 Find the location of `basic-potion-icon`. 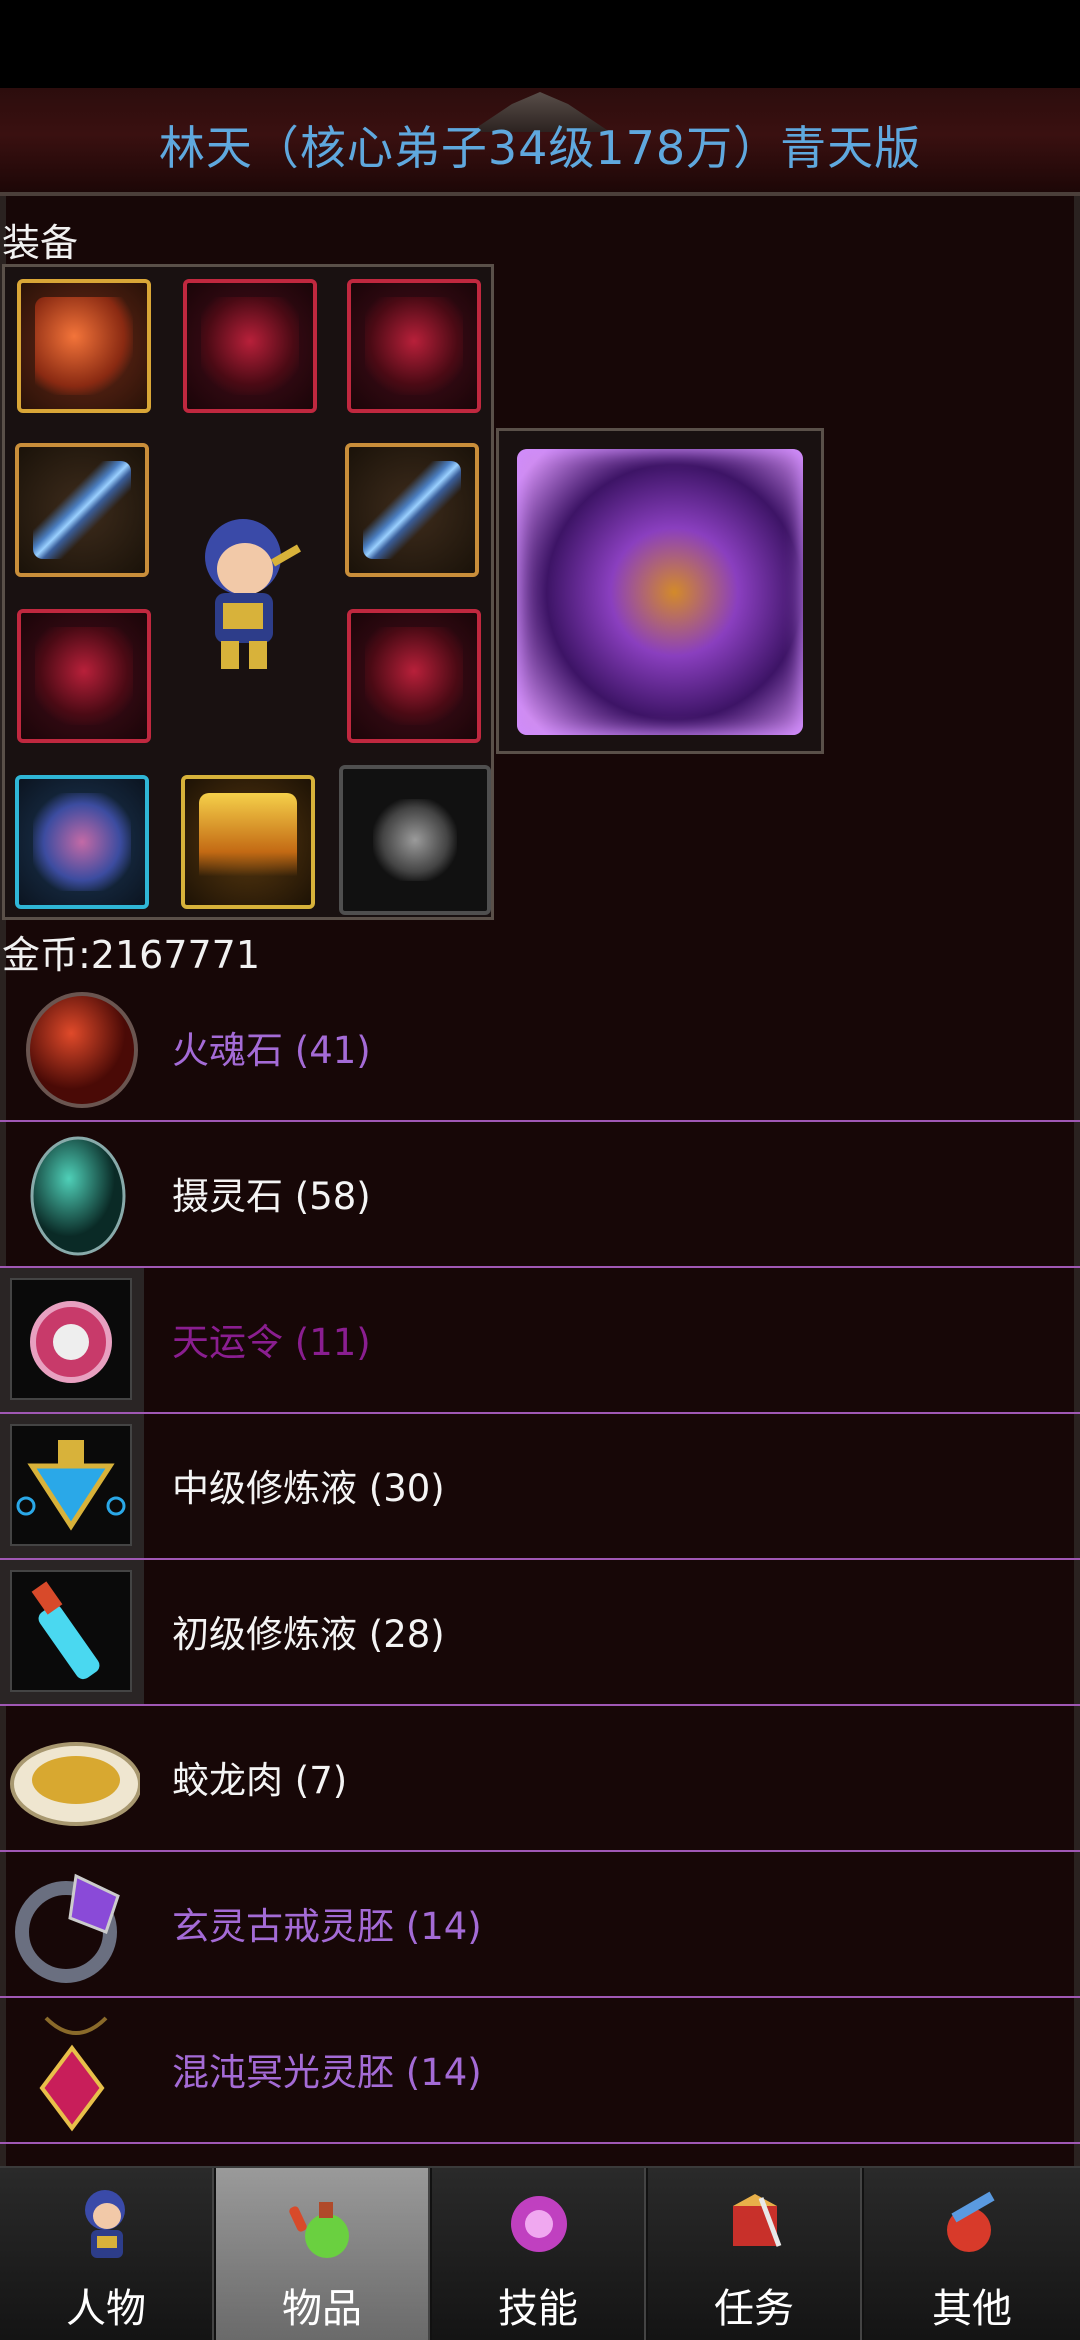

basic-potion-icon is located at coordinates (72, 1632).